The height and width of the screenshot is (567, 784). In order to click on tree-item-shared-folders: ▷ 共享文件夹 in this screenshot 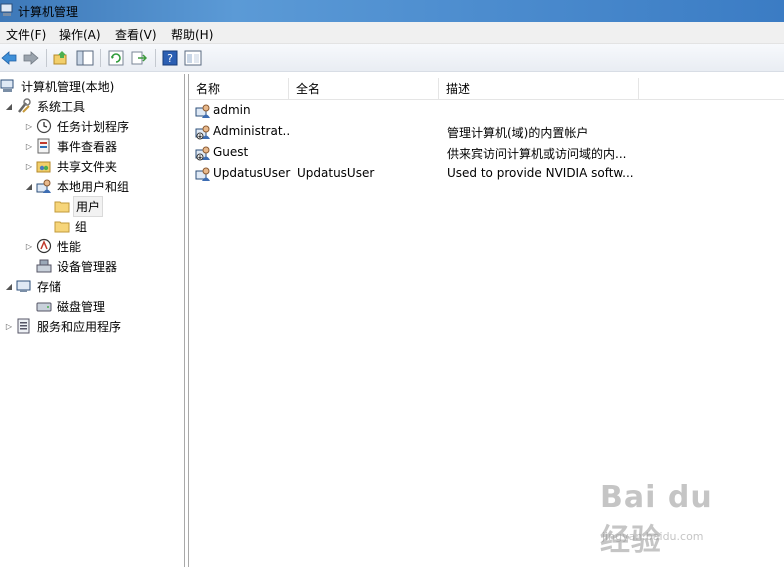, I will do `click(71, 166)`.